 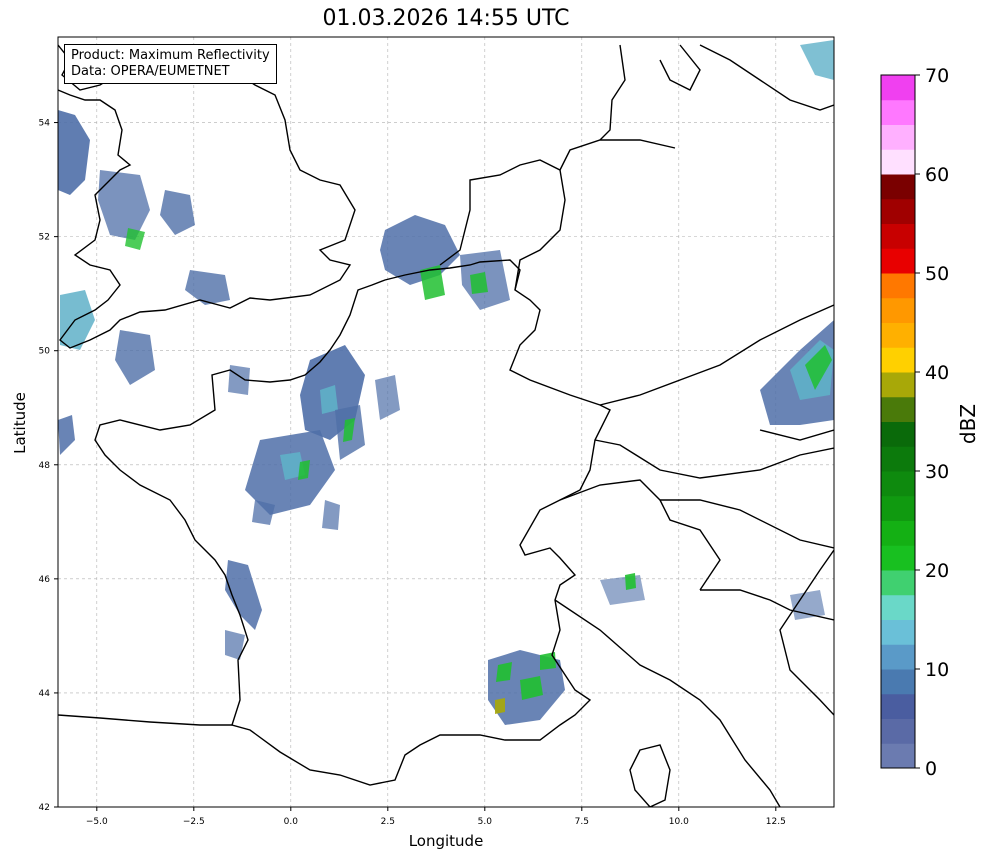 I want to click on x-tick-label: −5.0, so click(x=97, y=822).